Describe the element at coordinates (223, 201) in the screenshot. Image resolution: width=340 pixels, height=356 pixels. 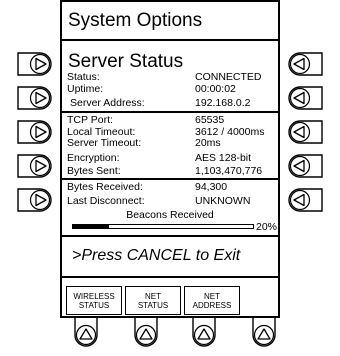
I see `last-disconnect-value: UNKNOWN` at that location.